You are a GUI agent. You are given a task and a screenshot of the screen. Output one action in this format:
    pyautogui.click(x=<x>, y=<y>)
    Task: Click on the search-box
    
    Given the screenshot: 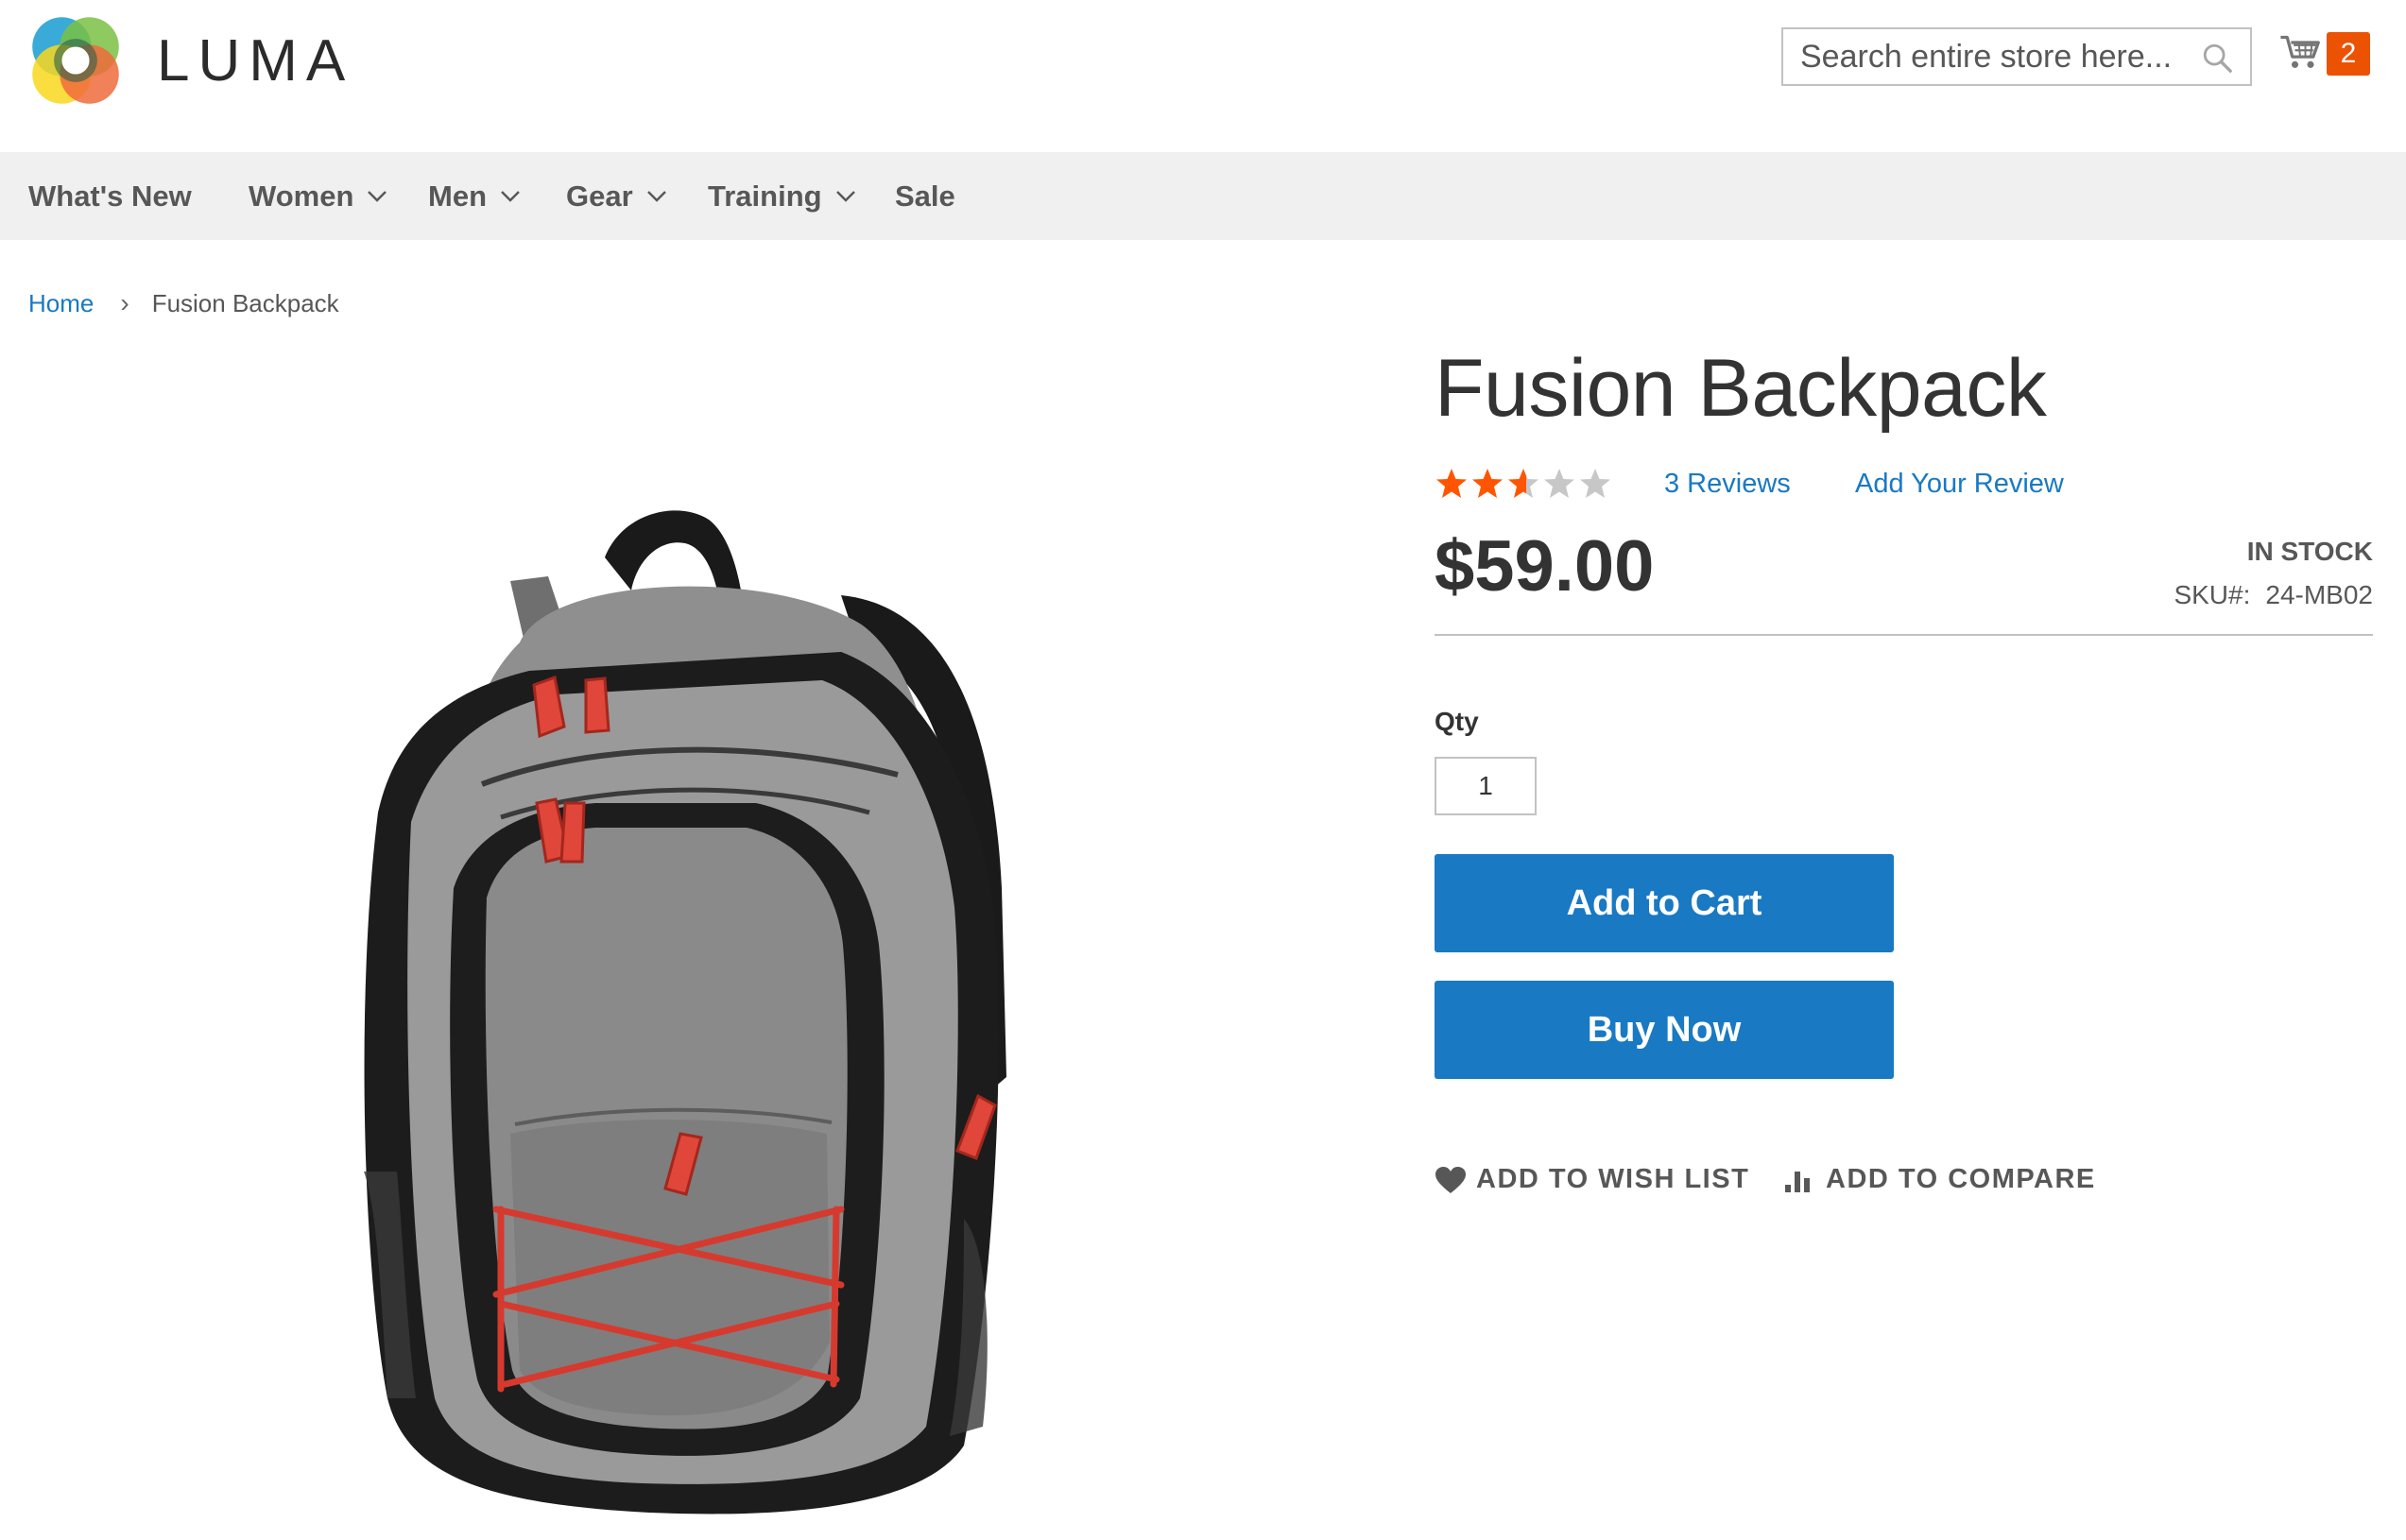 What is the action you would take?
    pyautogui.click(x=2016, y=57)
    